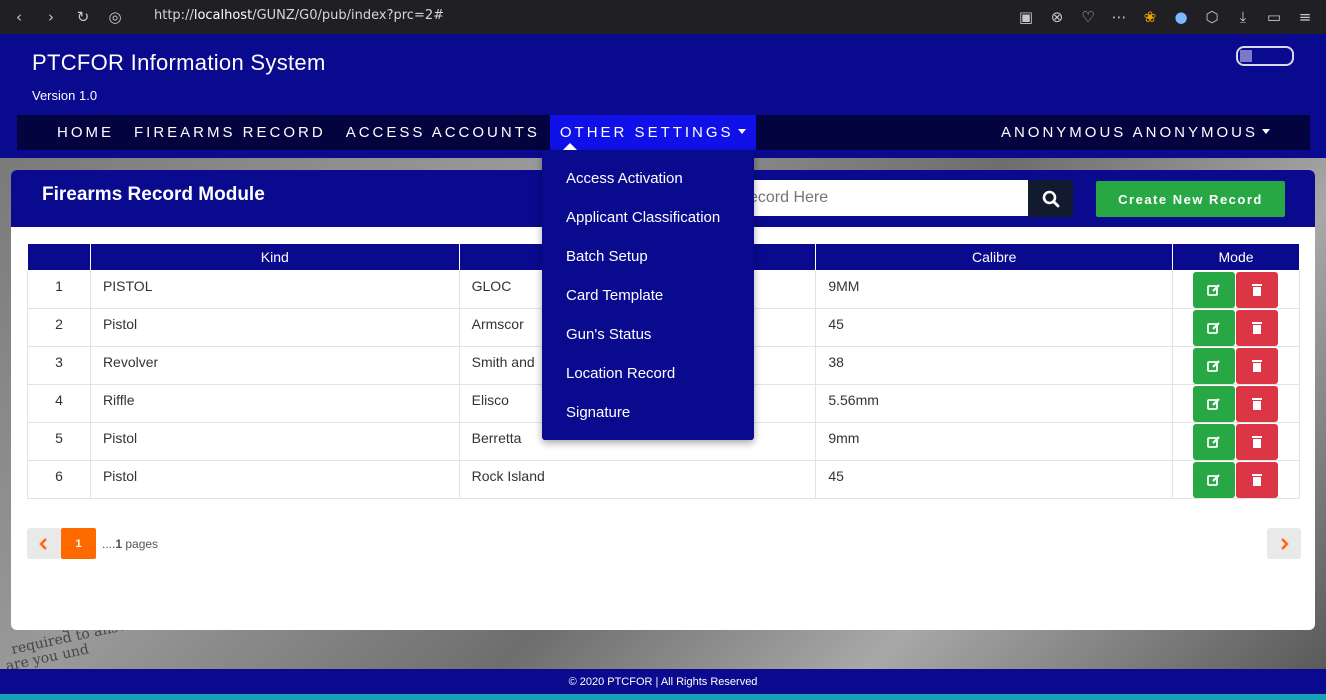  I want to click on nav-home: HOME, so click(85, 132).